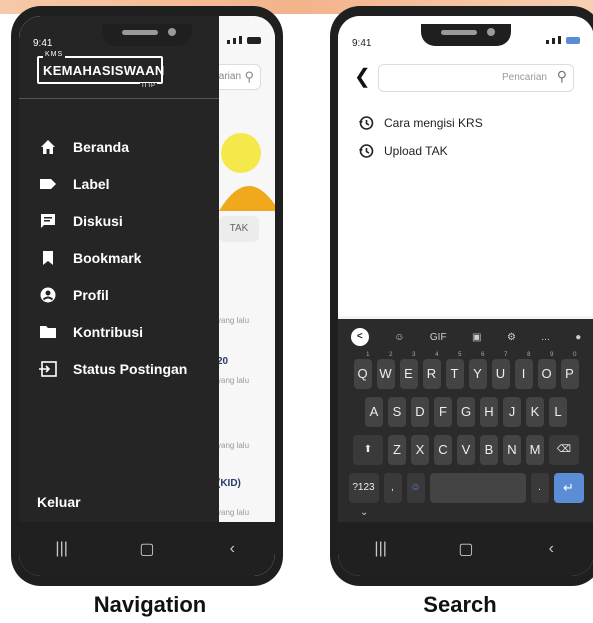 This screenshot has width=593, height=623. What do you see at coordinates (438, 337) in the screenshot?
I see `gif-button: GIF` at bounding box center [438, 337].